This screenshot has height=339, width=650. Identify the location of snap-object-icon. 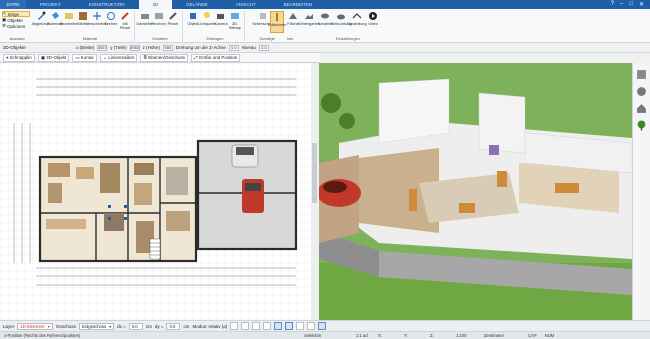
(289, 326).